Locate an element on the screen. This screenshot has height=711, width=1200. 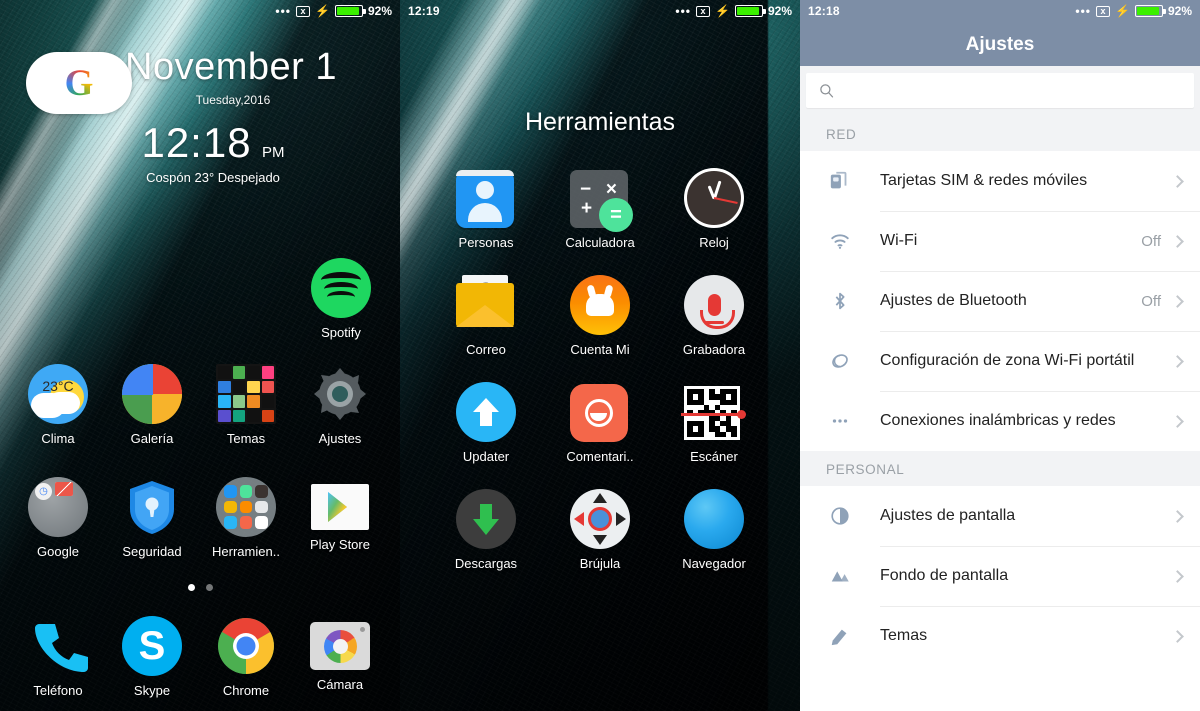
app-label: Grabadora is located at coordinates (714, 349).